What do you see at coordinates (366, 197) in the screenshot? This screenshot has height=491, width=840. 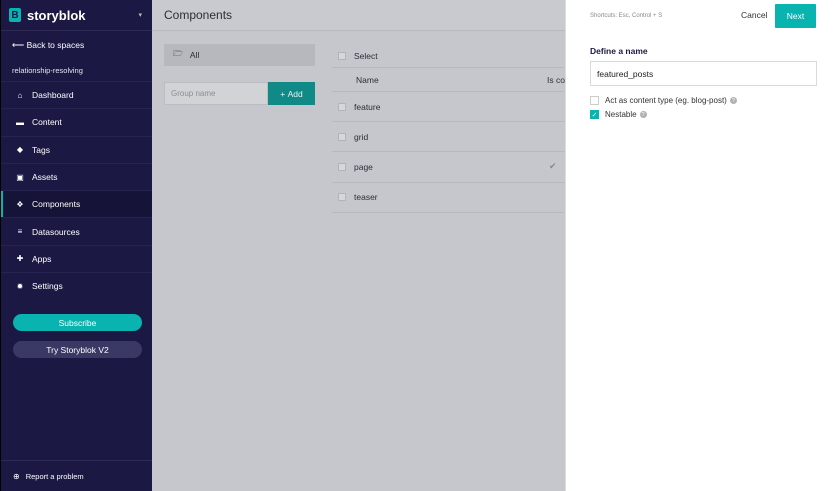 I see `component-name: teaser` at bounding box center [366, 197].